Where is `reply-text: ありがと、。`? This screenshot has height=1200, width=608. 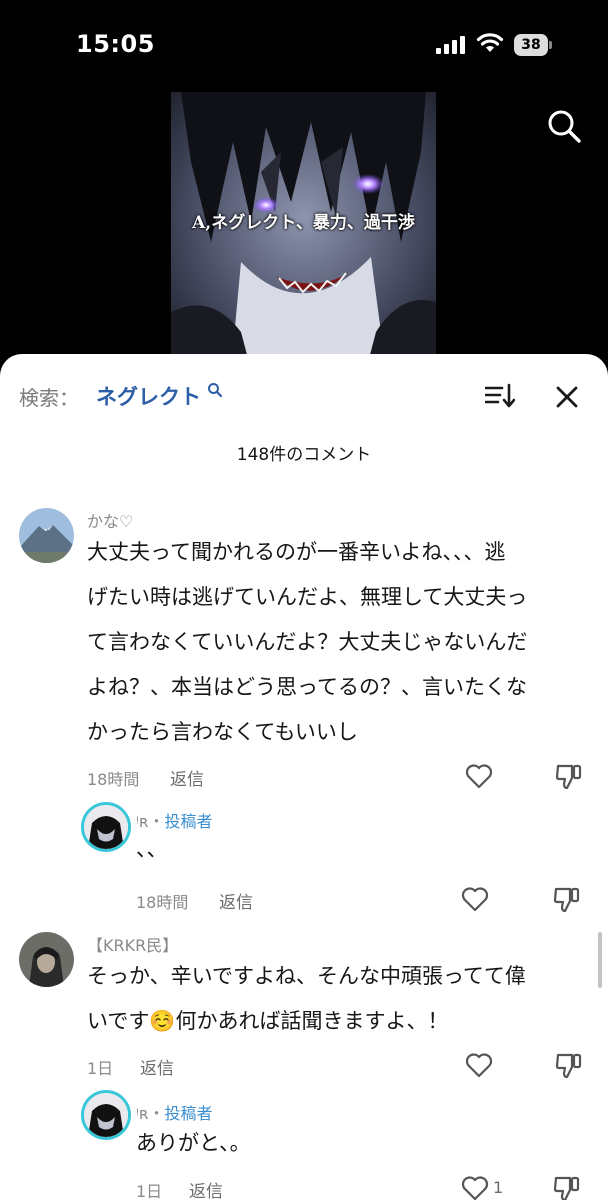 reply-text: ありがと、。 is located at coordinates (193, 1143).